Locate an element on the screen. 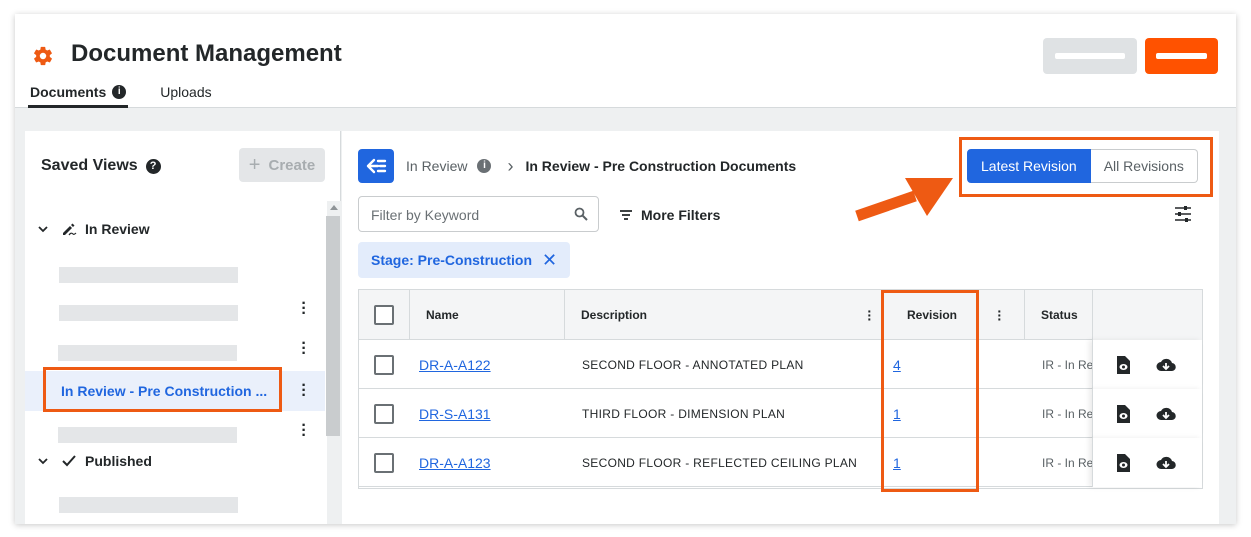  group-label: Published is located at coordinates (118, 461).